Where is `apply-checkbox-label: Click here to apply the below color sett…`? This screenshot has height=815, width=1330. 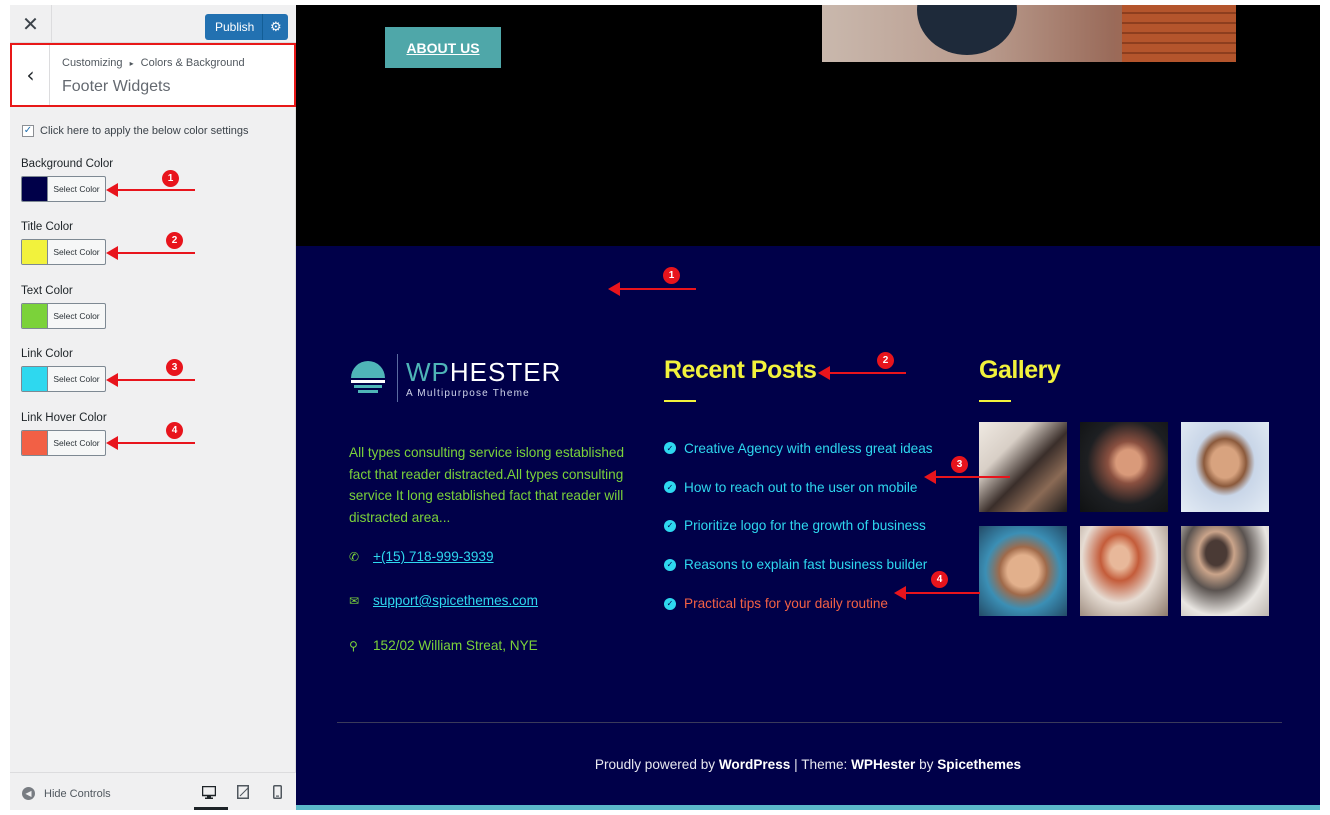 apply-checkbox-label: Click here to apply the below color sett… is located at coordinates (144, 131).